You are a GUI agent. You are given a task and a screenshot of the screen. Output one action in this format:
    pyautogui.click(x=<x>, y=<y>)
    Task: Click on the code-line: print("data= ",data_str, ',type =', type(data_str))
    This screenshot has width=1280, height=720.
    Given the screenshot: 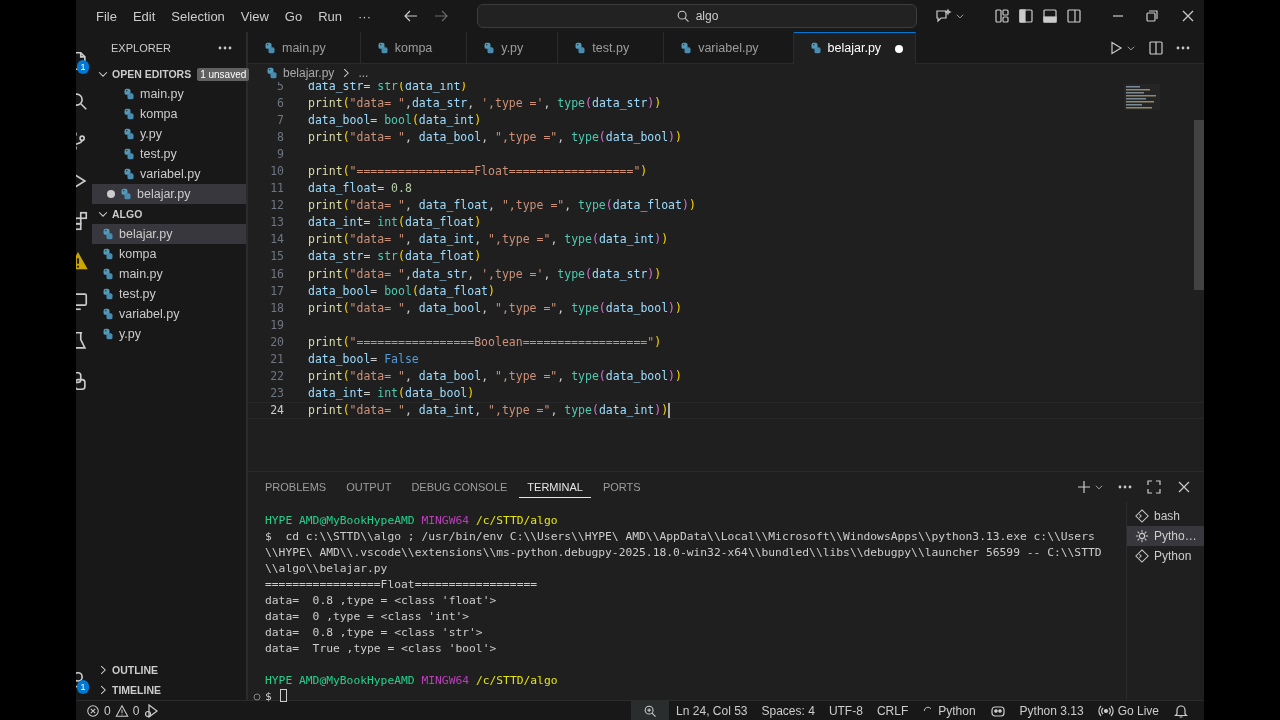 What is the action you would take?
    pyautogui.click(x=485, y=273)
    